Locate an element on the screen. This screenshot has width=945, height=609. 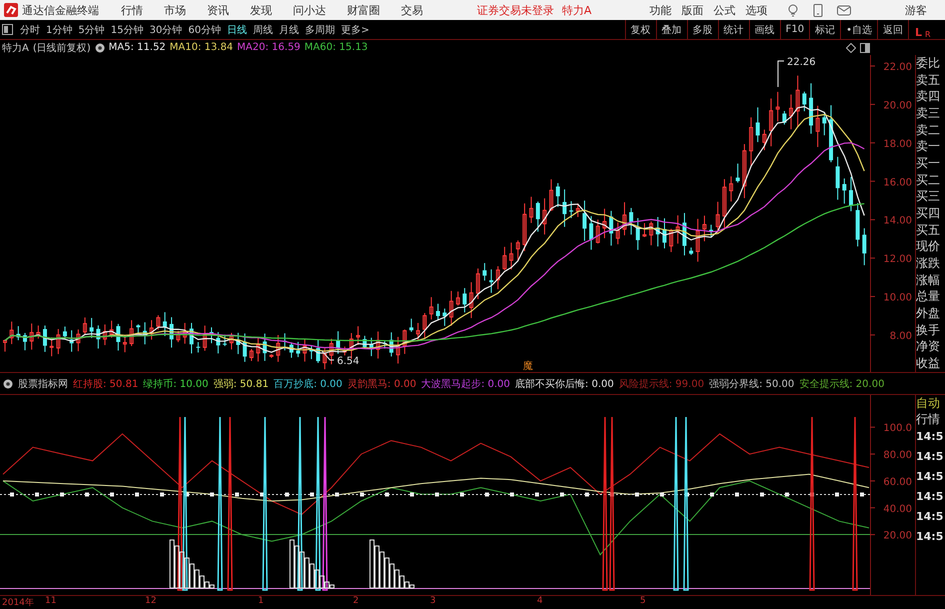
window-icon is located at coordinates (865, 47).